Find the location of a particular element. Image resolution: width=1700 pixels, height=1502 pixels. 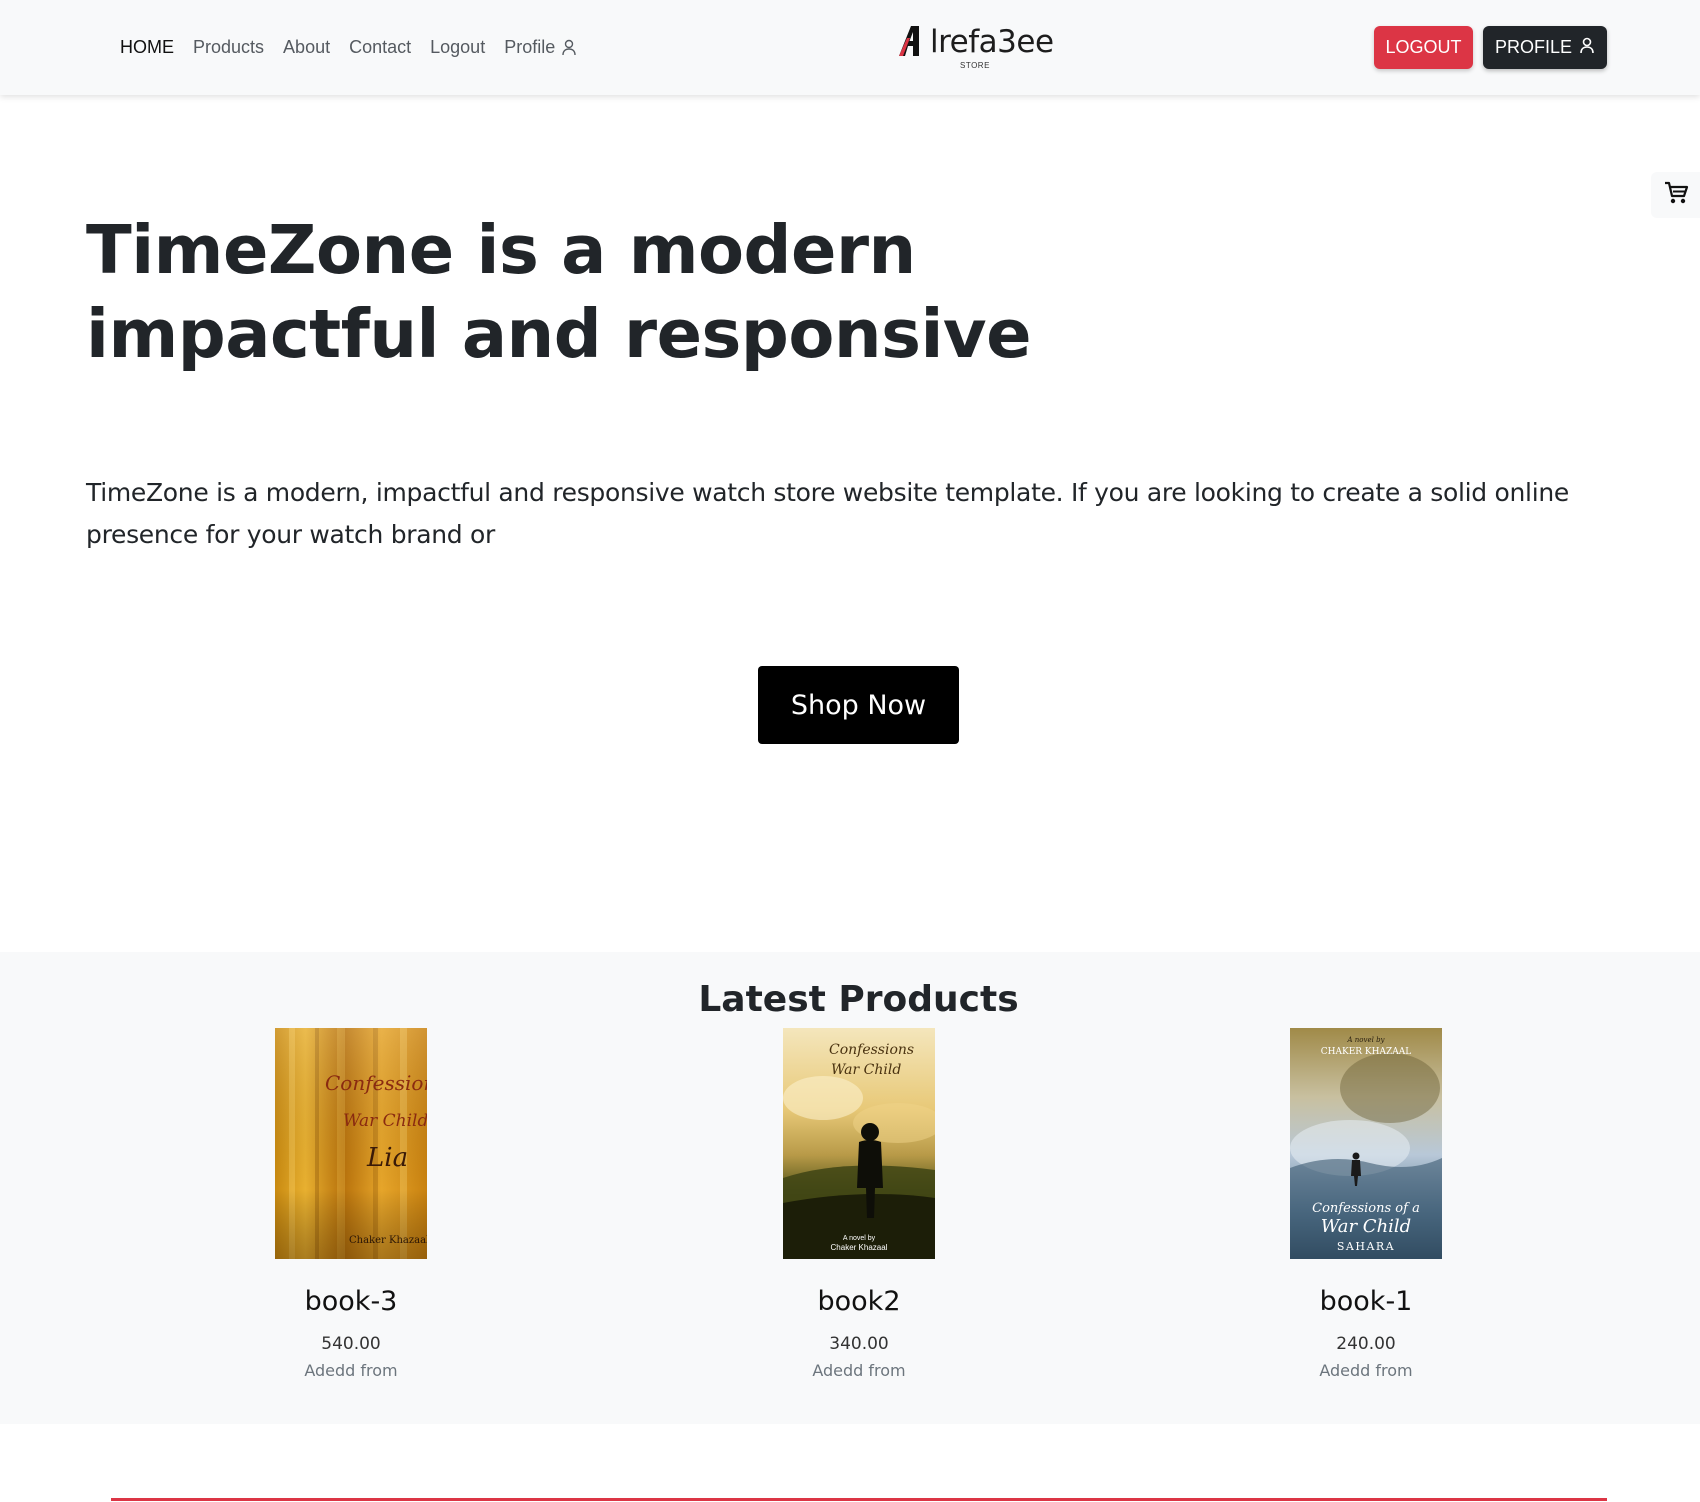

nav-link-profile: Profile is located at coordinates (540, 47).